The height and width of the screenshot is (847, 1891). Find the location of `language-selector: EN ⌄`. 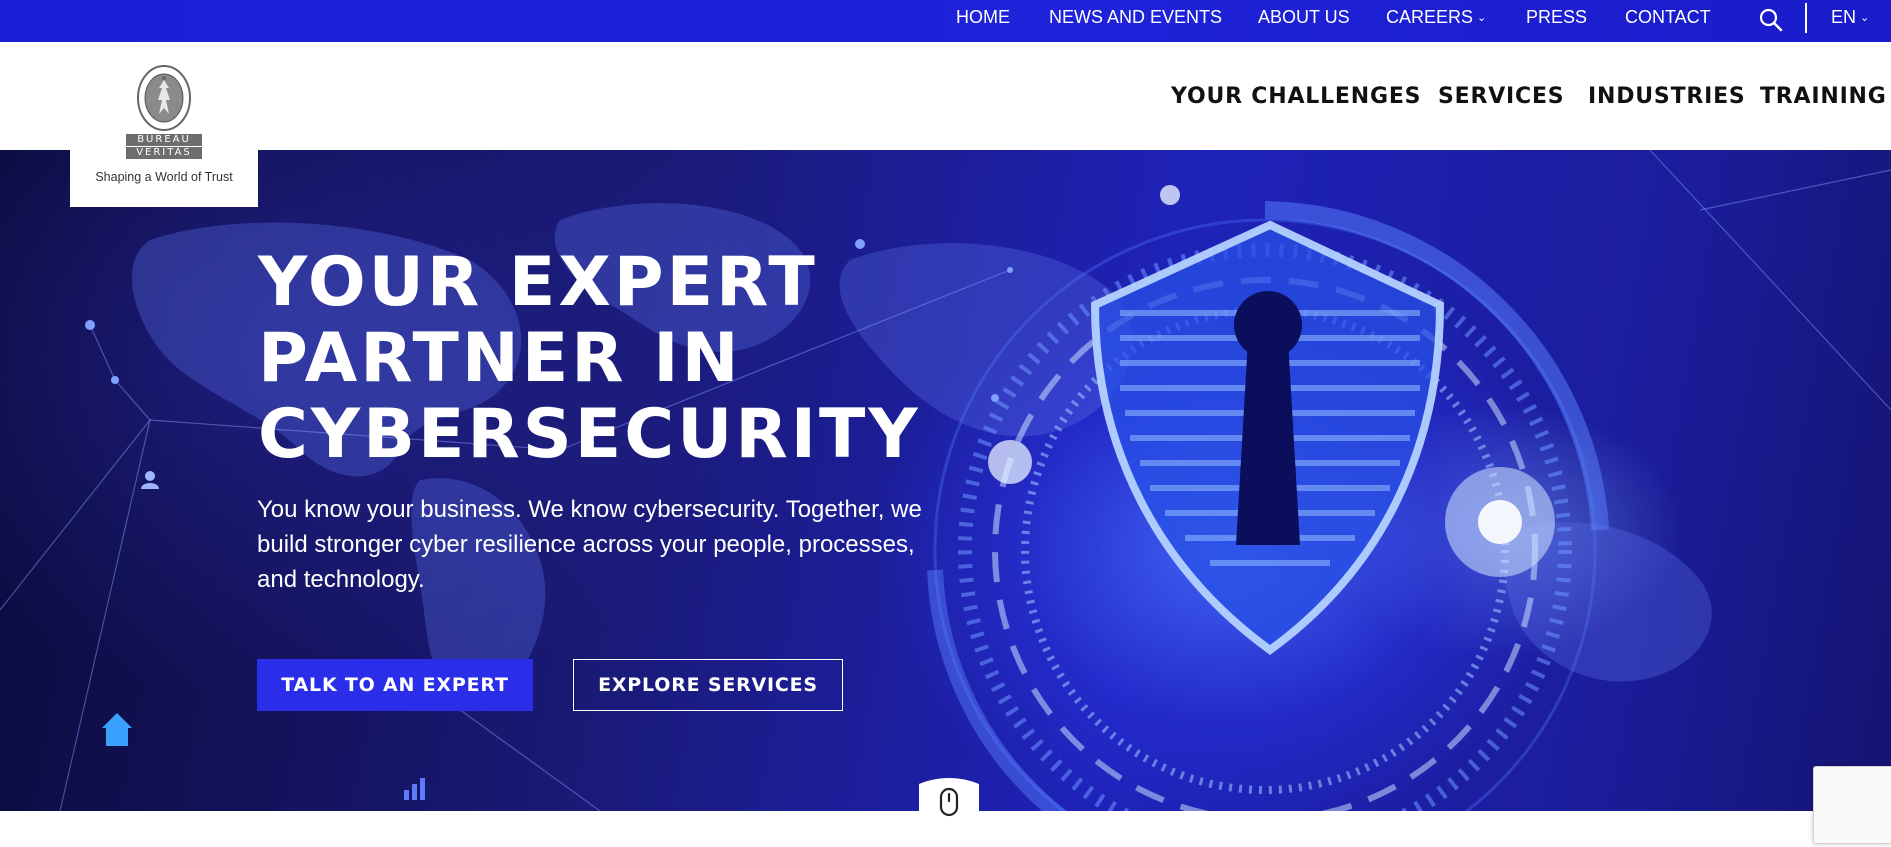

language-selector: EN ⌄ is located at coordinates (1850, 17).